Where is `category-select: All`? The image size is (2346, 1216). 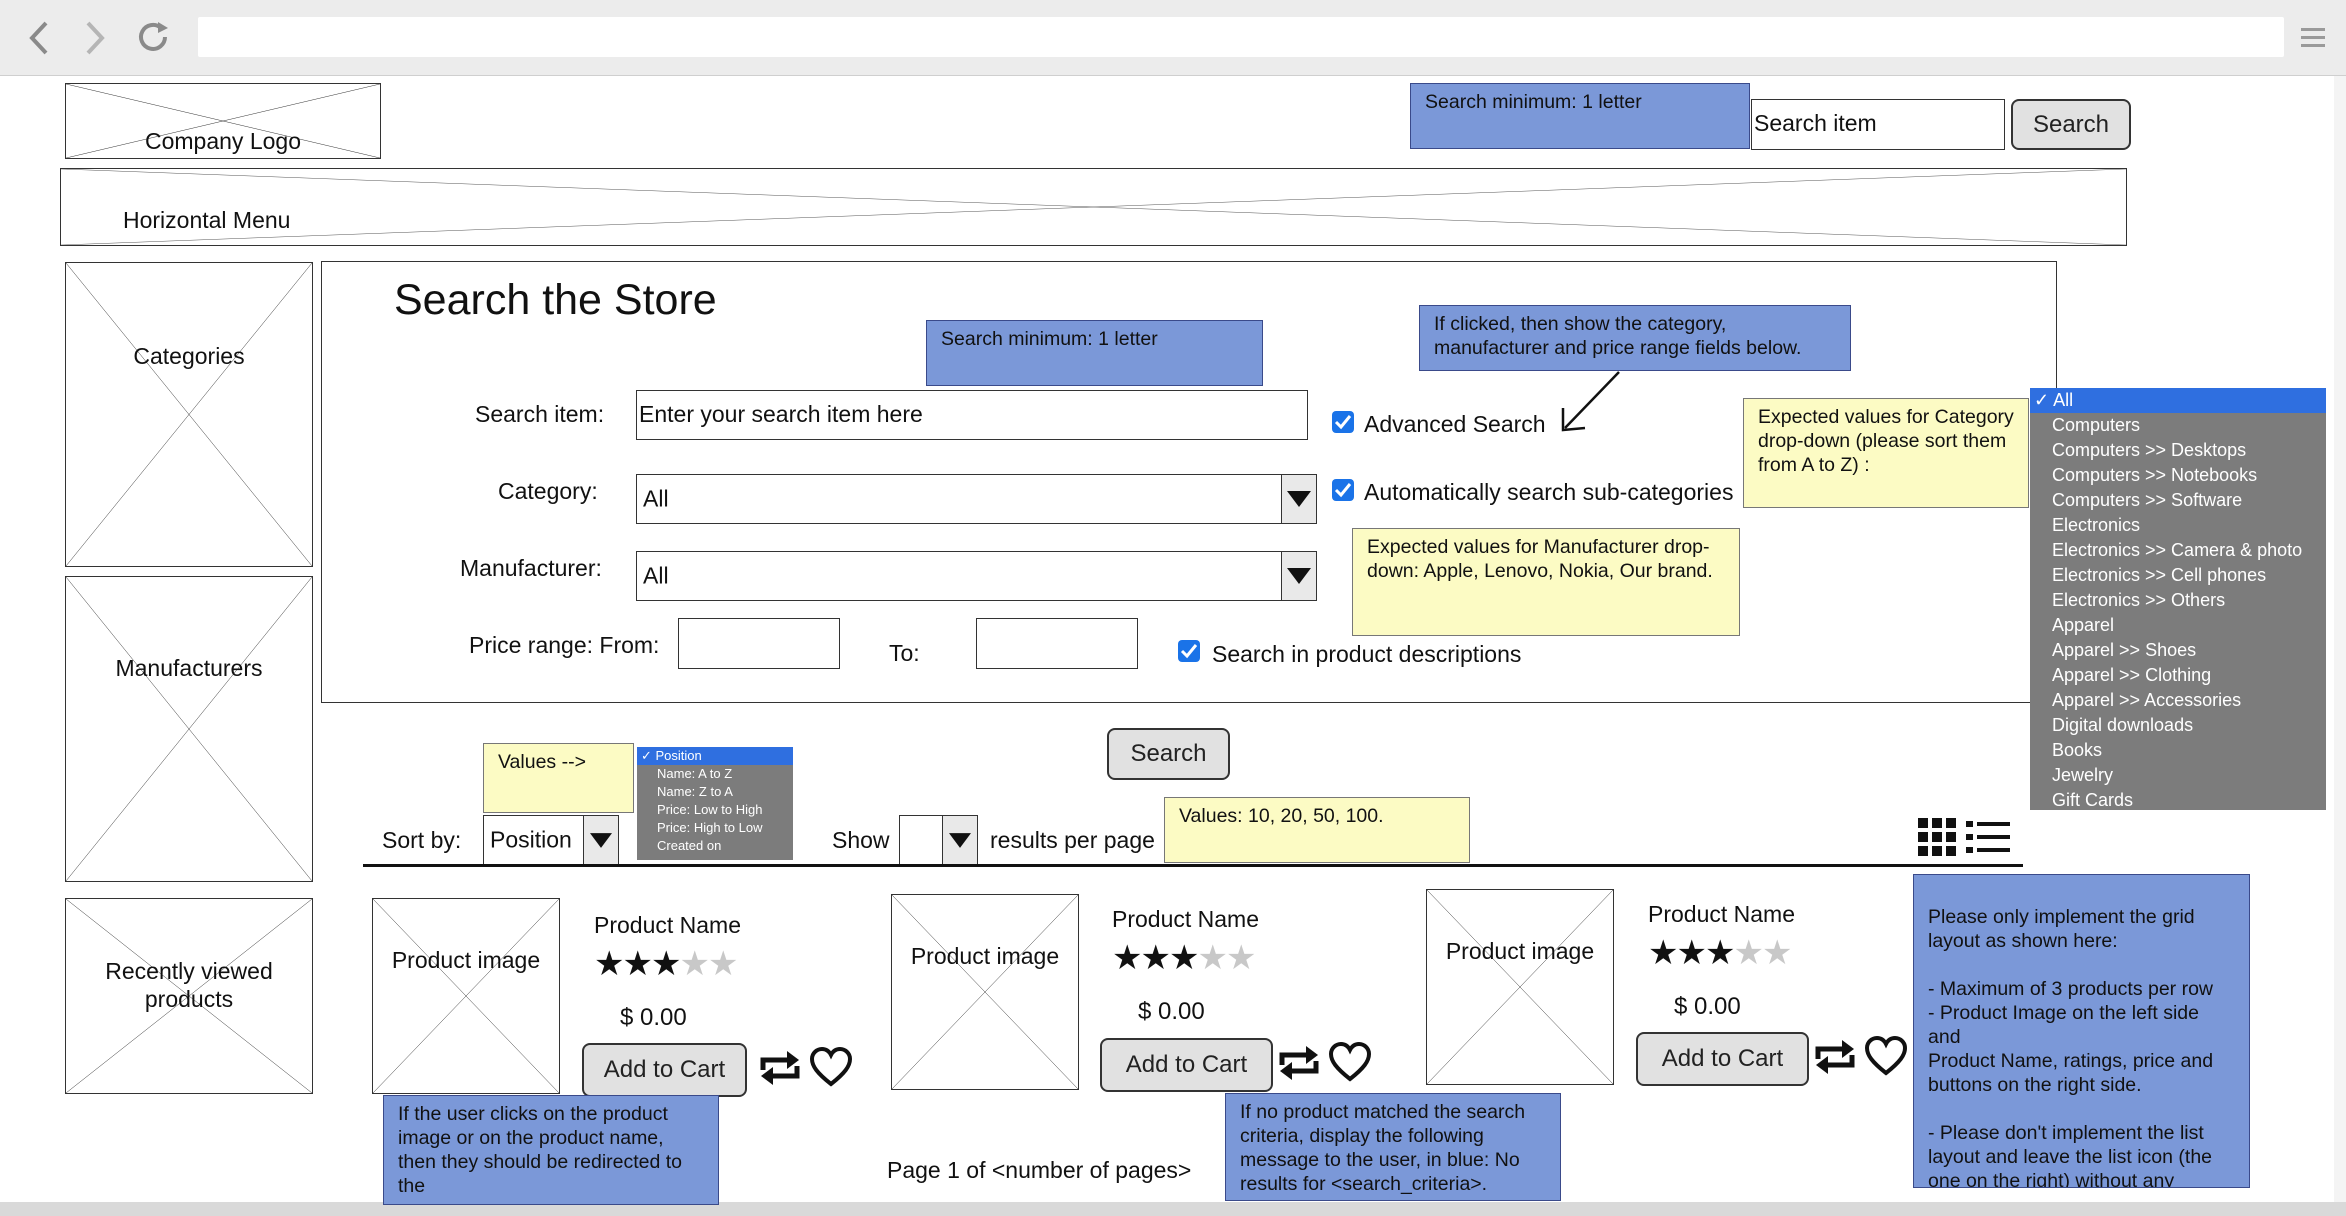 category-select: All is located at coordinates (976, 499).